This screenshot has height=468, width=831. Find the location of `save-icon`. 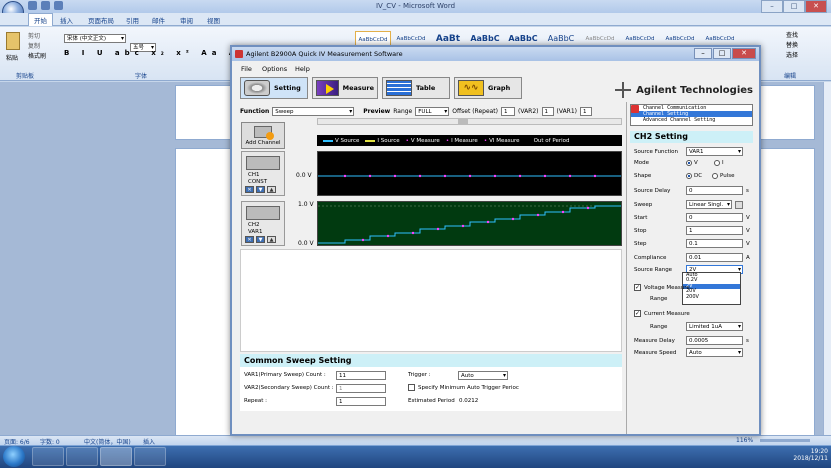

save-icon is located at coordinates (32, 5).